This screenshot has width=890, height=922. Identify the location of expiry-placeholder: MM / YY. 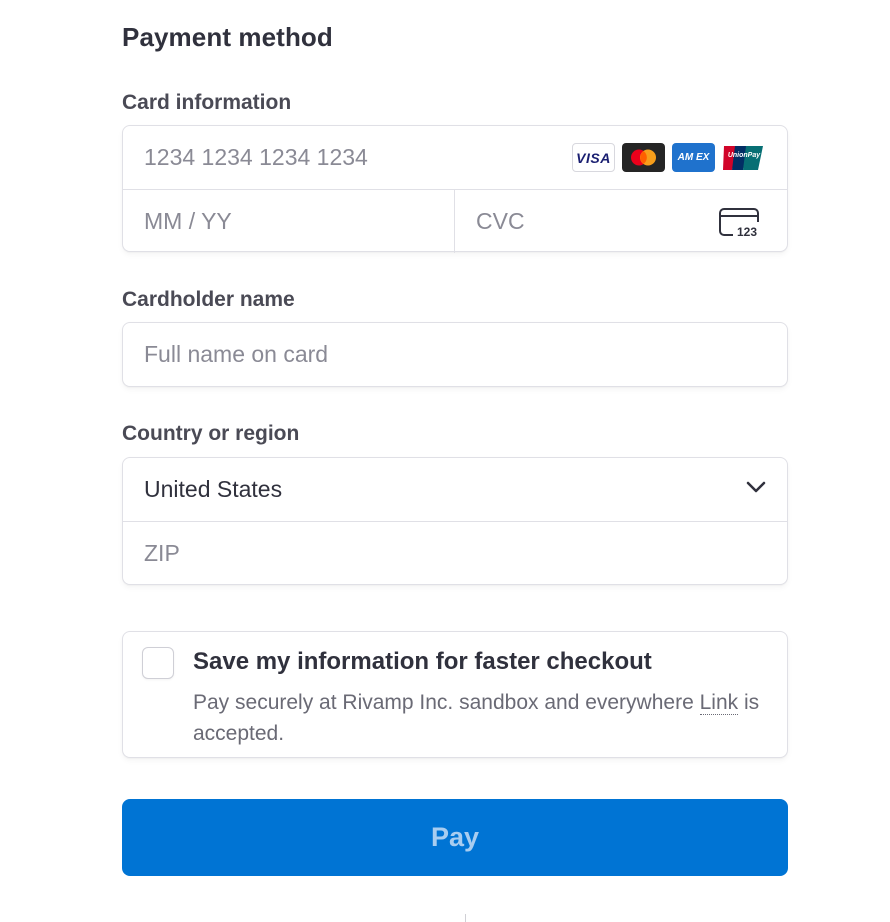
(188, 221).